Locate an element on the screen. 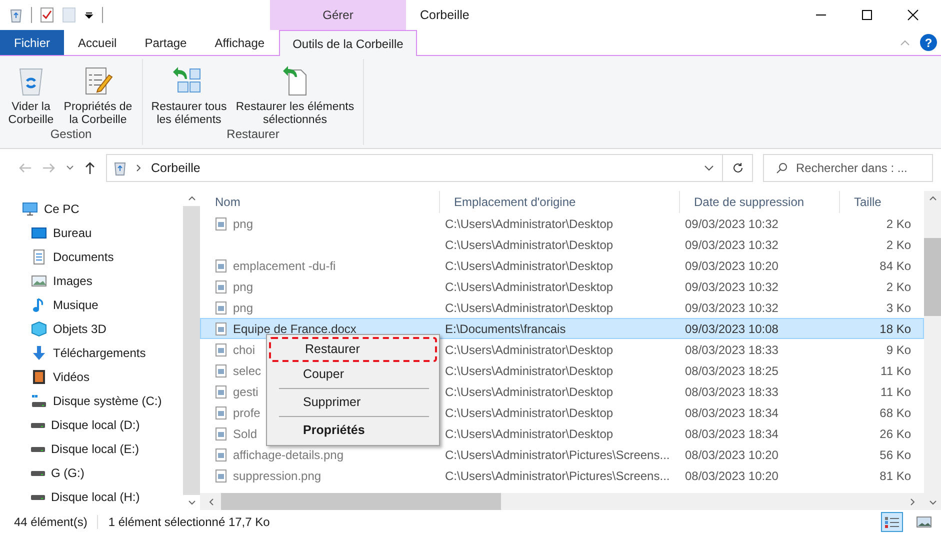 This screenshot has width=941, height=533. sidebar-item: Objets 3D is located at coordinates (102, 329).